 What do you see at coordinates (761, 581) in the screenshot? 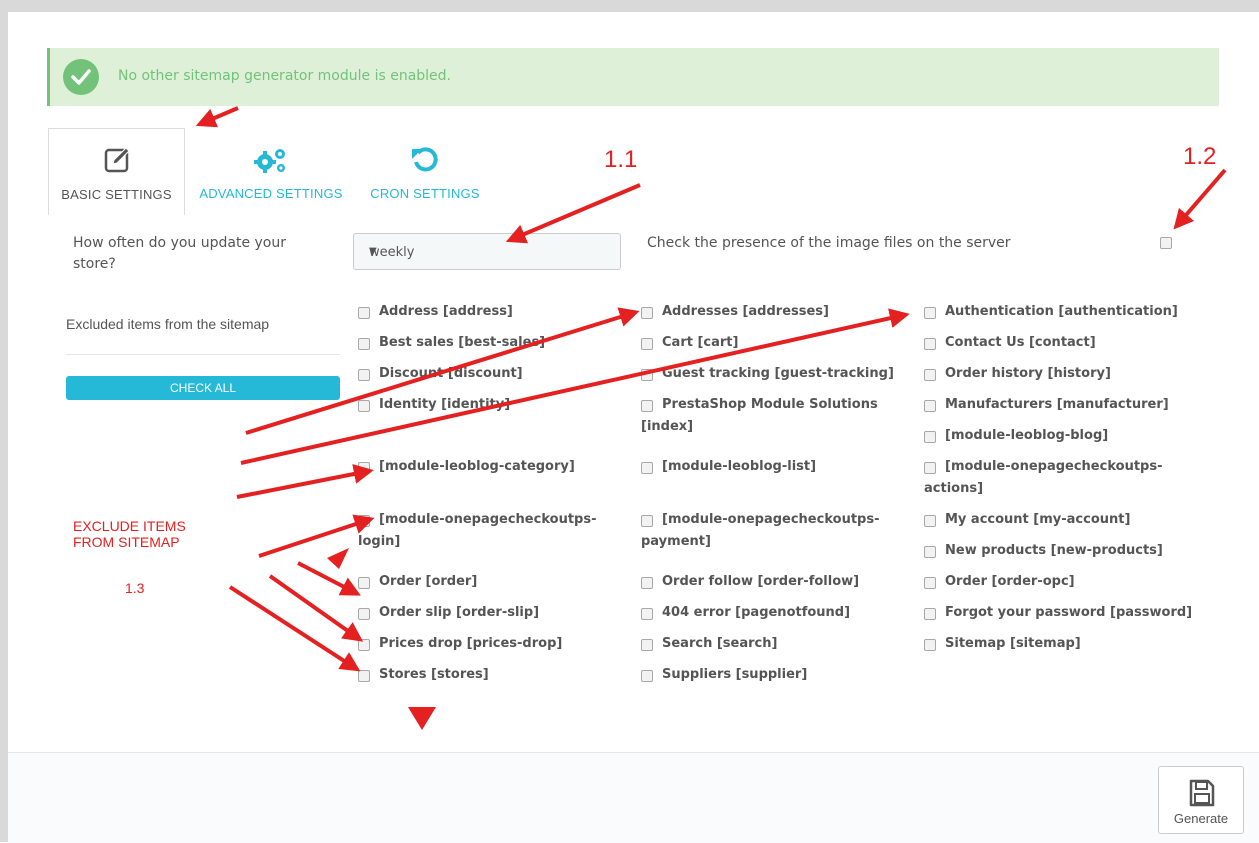
I see `page-exclude-label: Order follow [order-follow]` at bounding box center [761, 581].